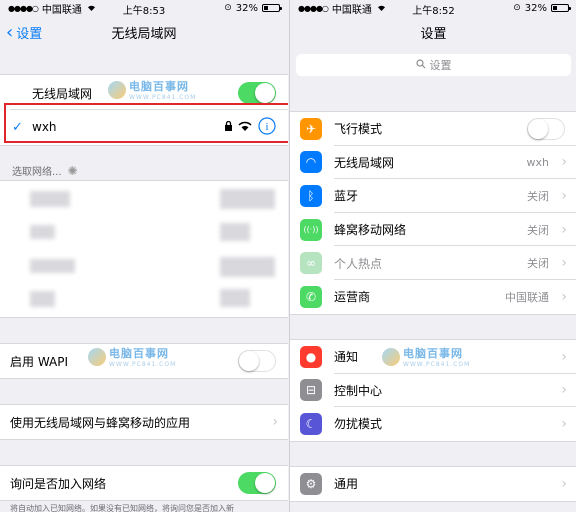 The image size is (576, 512). What do you see at coordinates (311, 296) in the screenshot?
I see `phone-icon: ✆` at bounding box center [311, 296].